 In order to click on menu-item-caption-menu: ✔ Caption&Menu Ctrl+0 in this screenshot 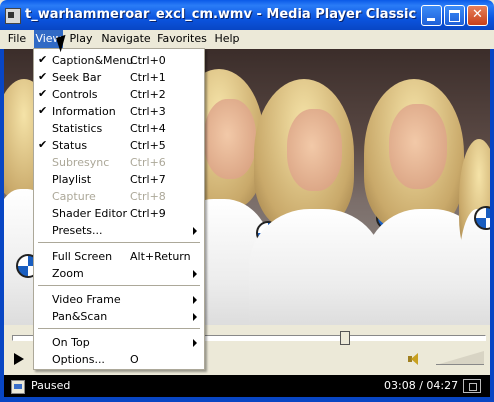, I will do `click(119, 60)`.